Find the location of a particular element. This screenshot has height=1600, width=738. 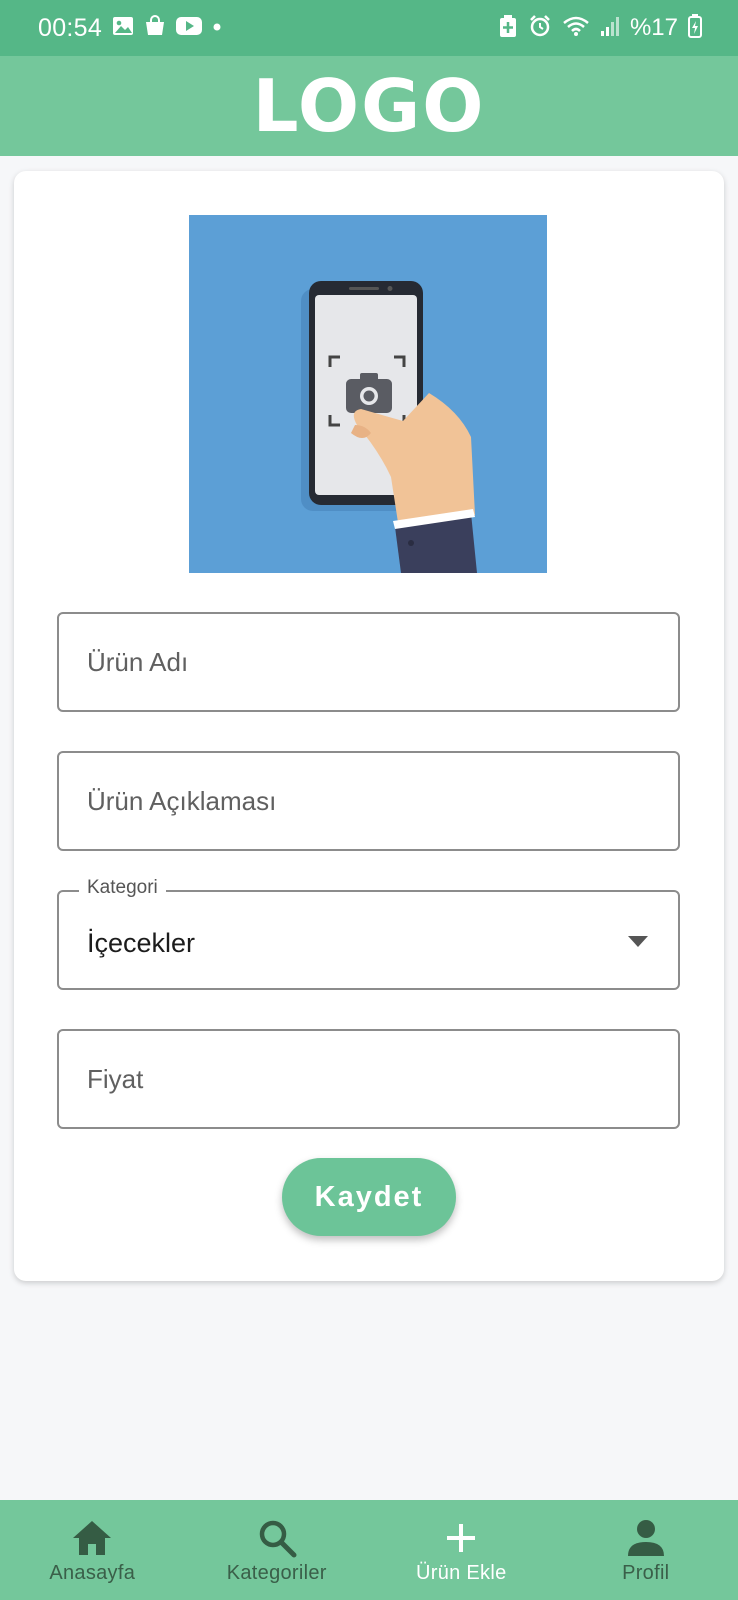

signal-icon is located at coordinates (610, 28).